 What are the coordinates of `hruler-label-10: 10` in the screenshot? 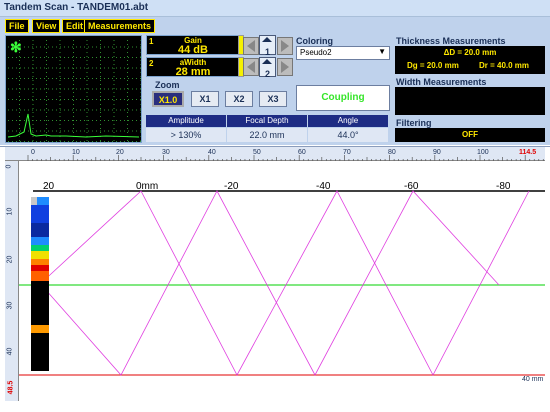 It's located at (76, 152).